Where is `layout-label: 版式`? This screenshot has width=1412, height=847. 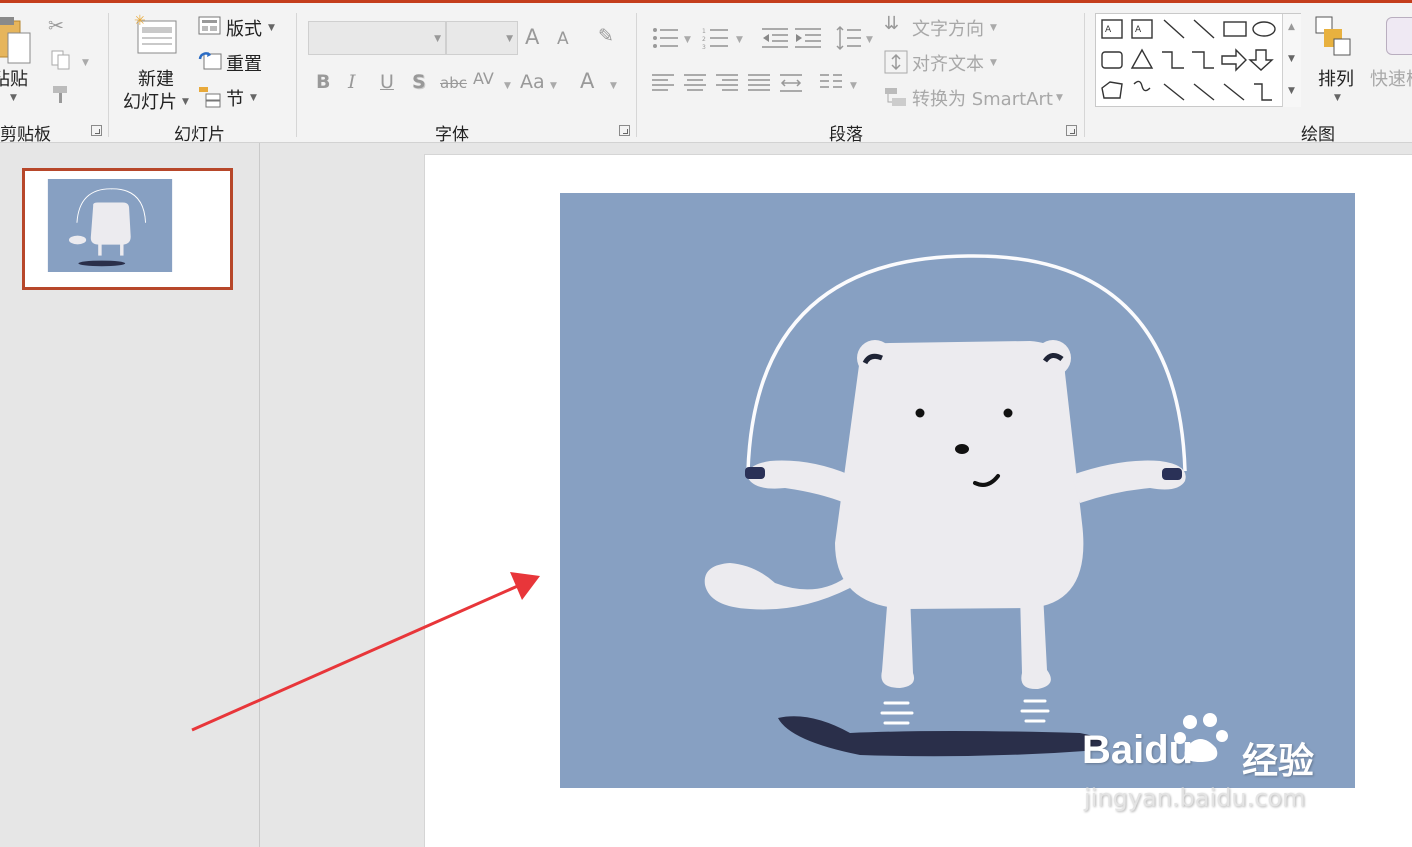
layout-label: 版式 is located at coordinates (244, 29).